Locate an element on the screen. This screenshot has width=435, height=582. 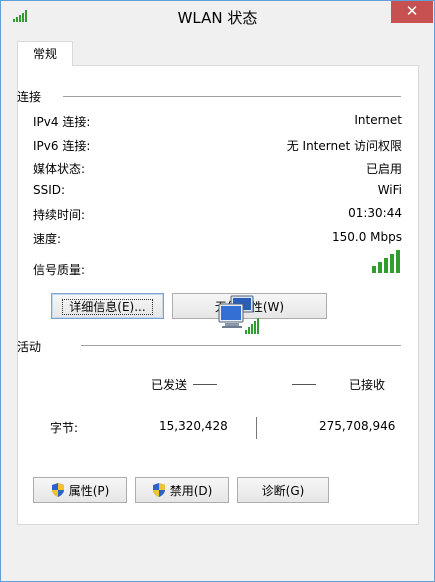
sent-dash is located at coordinates (205, 384).